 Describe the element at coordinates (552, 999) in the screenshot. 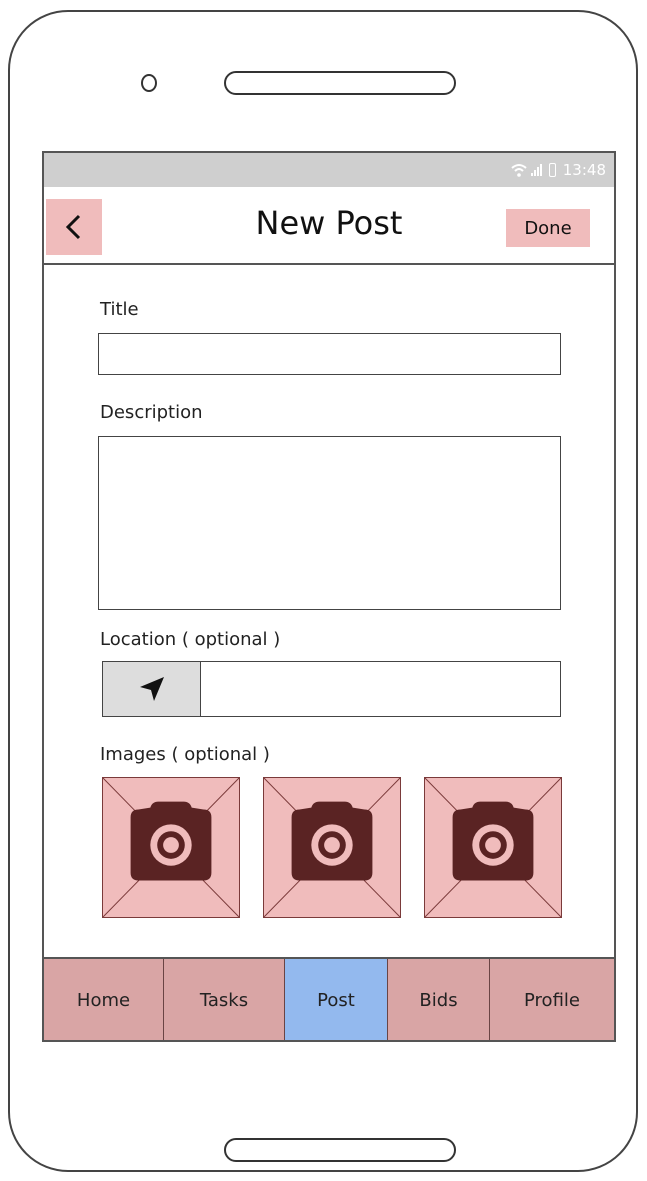

I see `tab-profile: Profile` at that location.